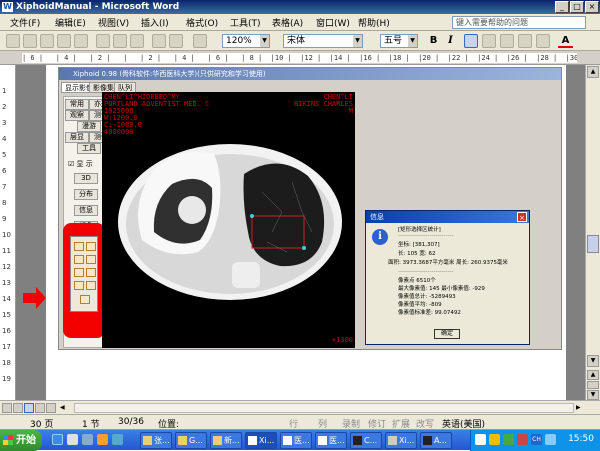 This screenshot has height=451, width=600. What do you see at coordinates (593, 72) in the screenshot?
I see `scroll-up-icon: ▲` at bounding box center [593, 72].